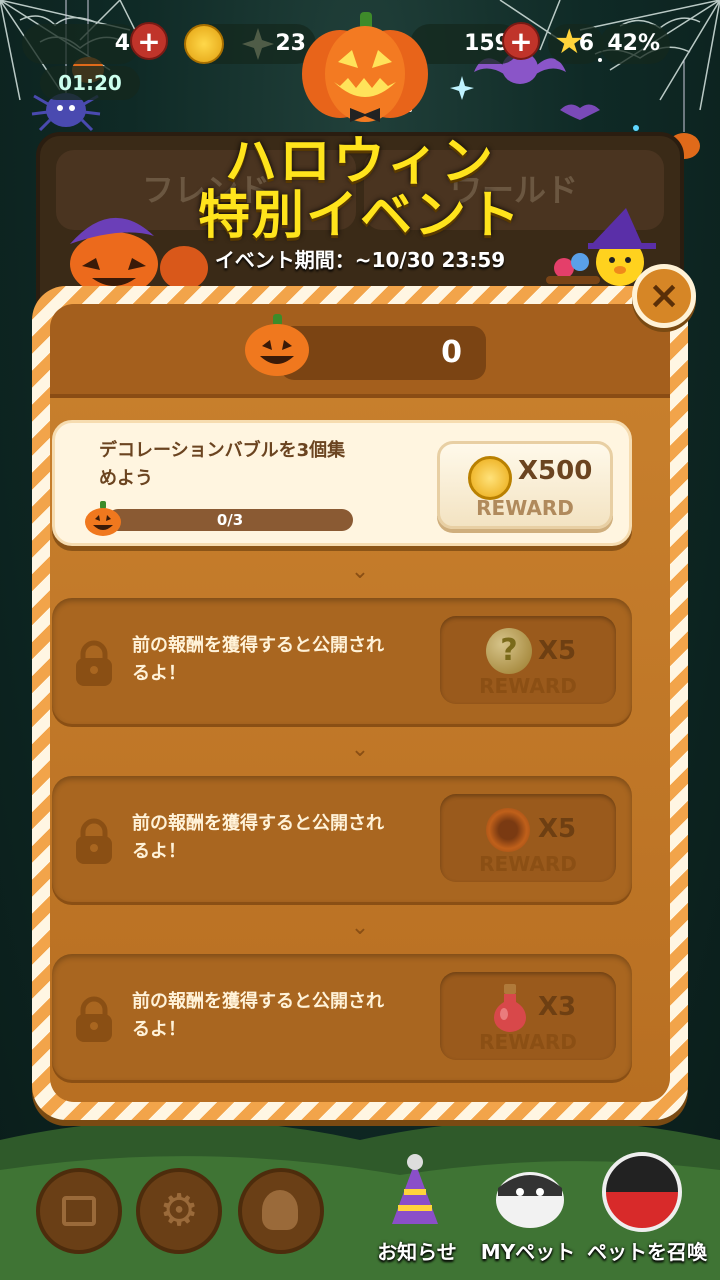  I want to click on reward-button-3: X5 REWARD, so click(528, 838).